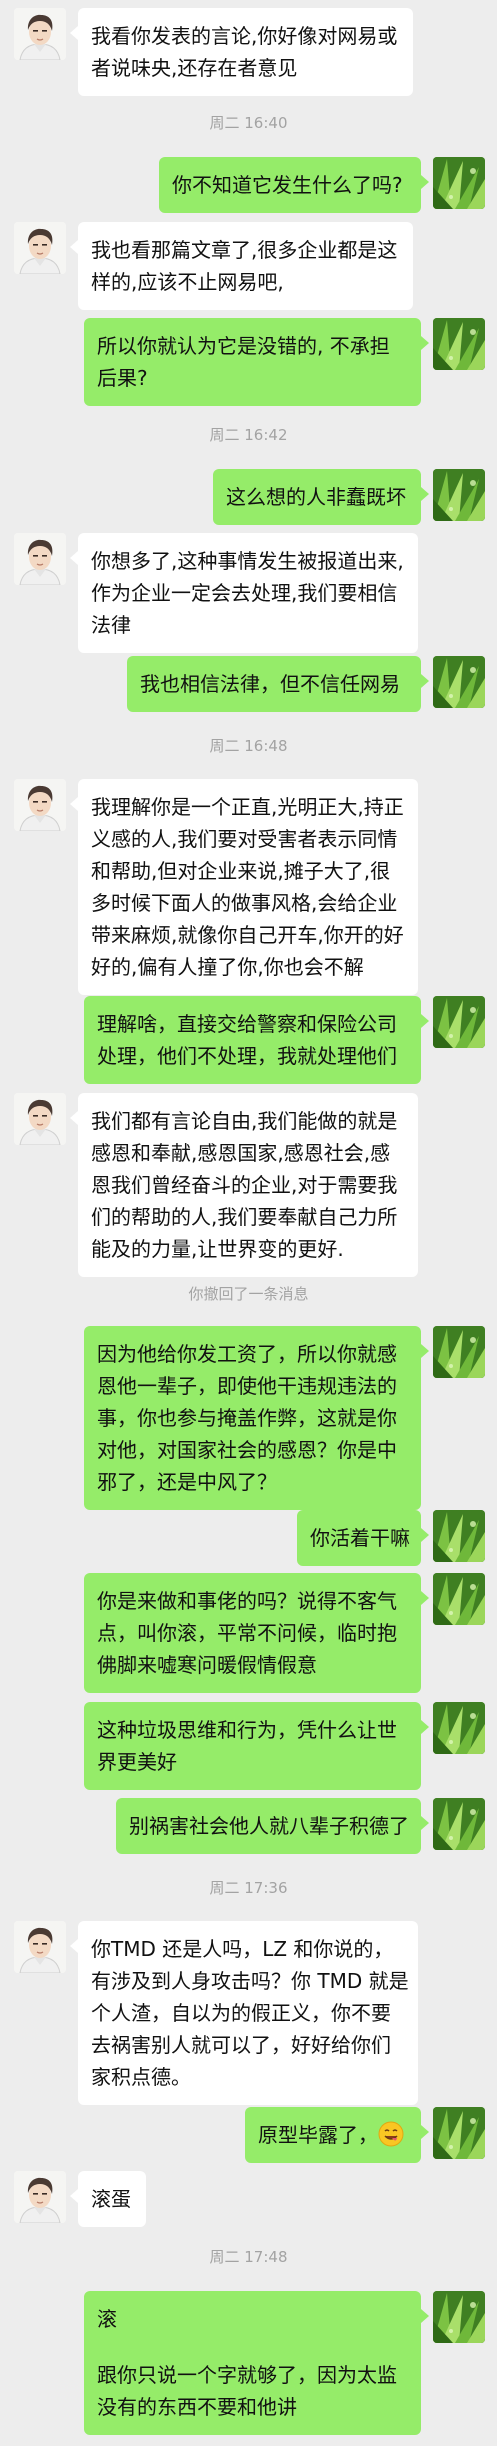 This screenshot has width=497, height=2446. I want to click on message-text-line: 法律, so click(111, 625).